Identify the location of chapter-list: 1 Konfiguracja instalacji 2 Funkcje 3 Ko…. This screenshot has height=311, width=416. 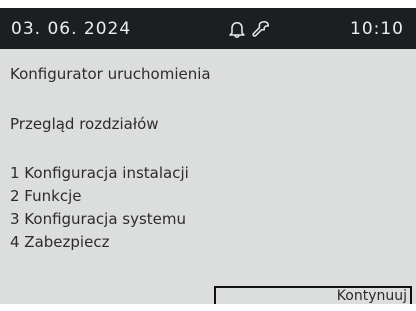
(99, 210).